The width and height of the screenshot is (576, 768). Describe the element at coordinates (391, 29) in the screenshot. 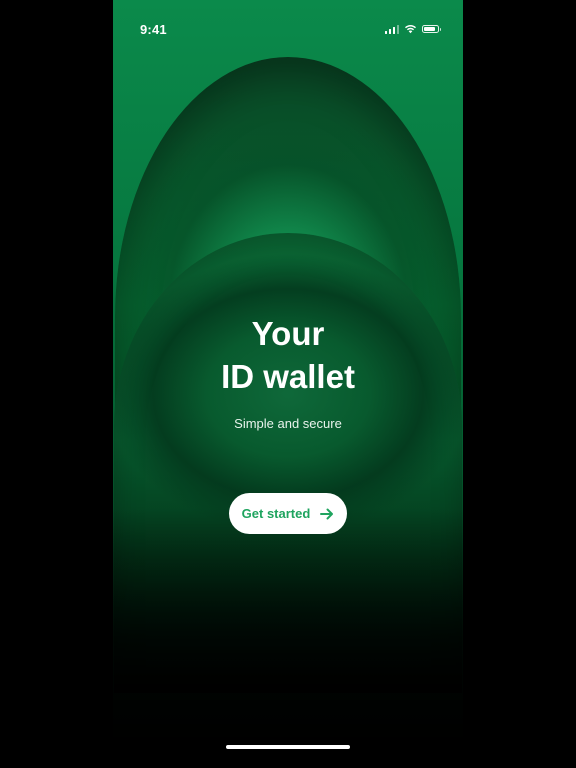

I see `cellular-signal-icon` at that location.